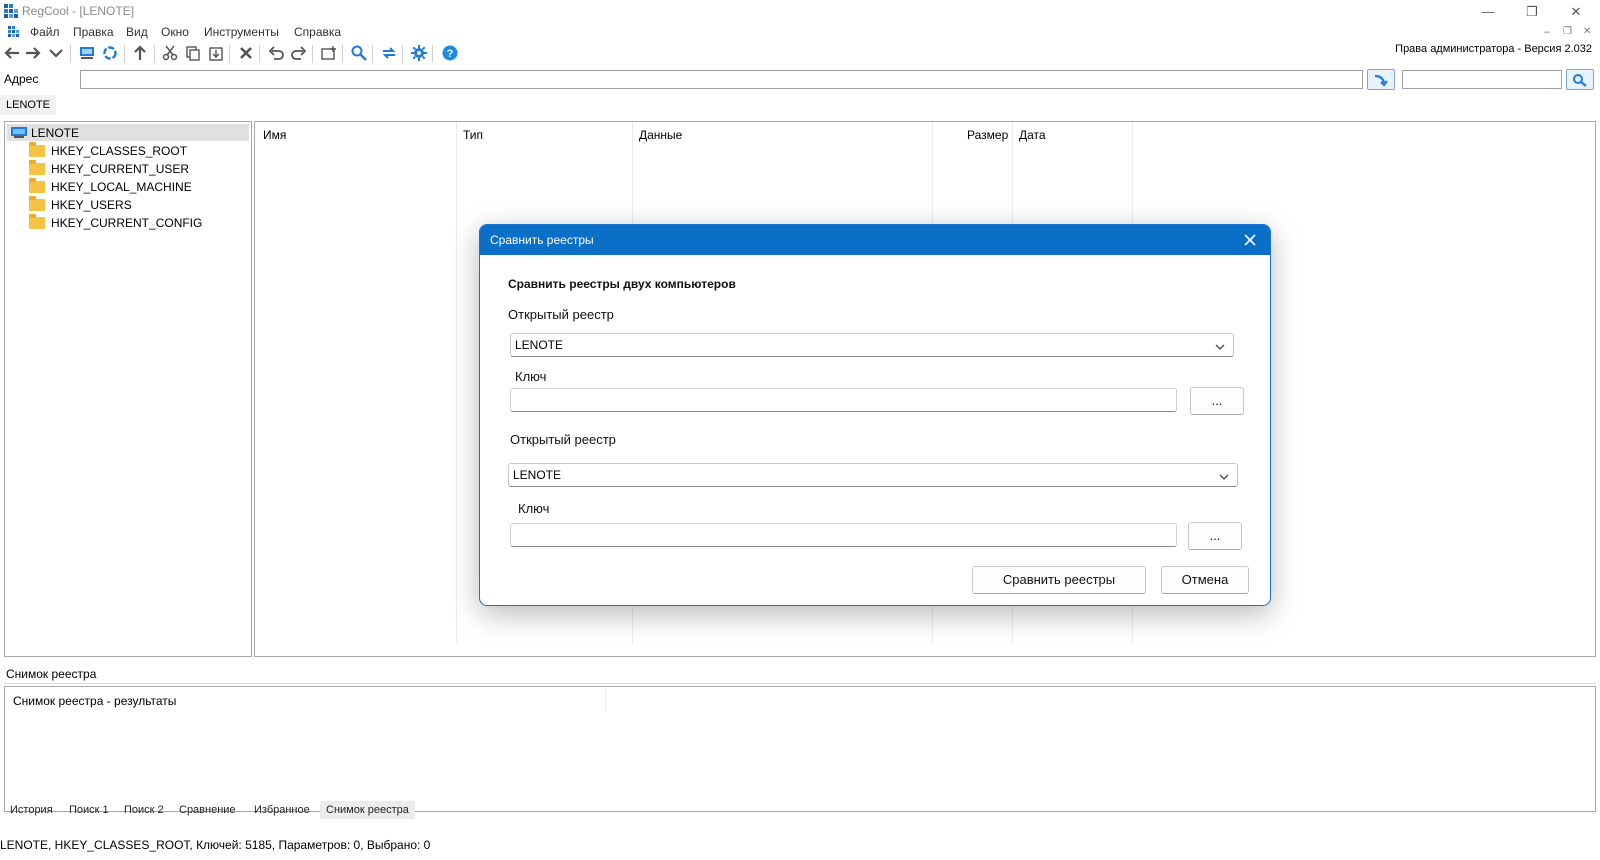 The image size is (1600, 860). Describe the element at coordinates (56, 53) in the screenshot. I see `dropdown-icon` at that location.